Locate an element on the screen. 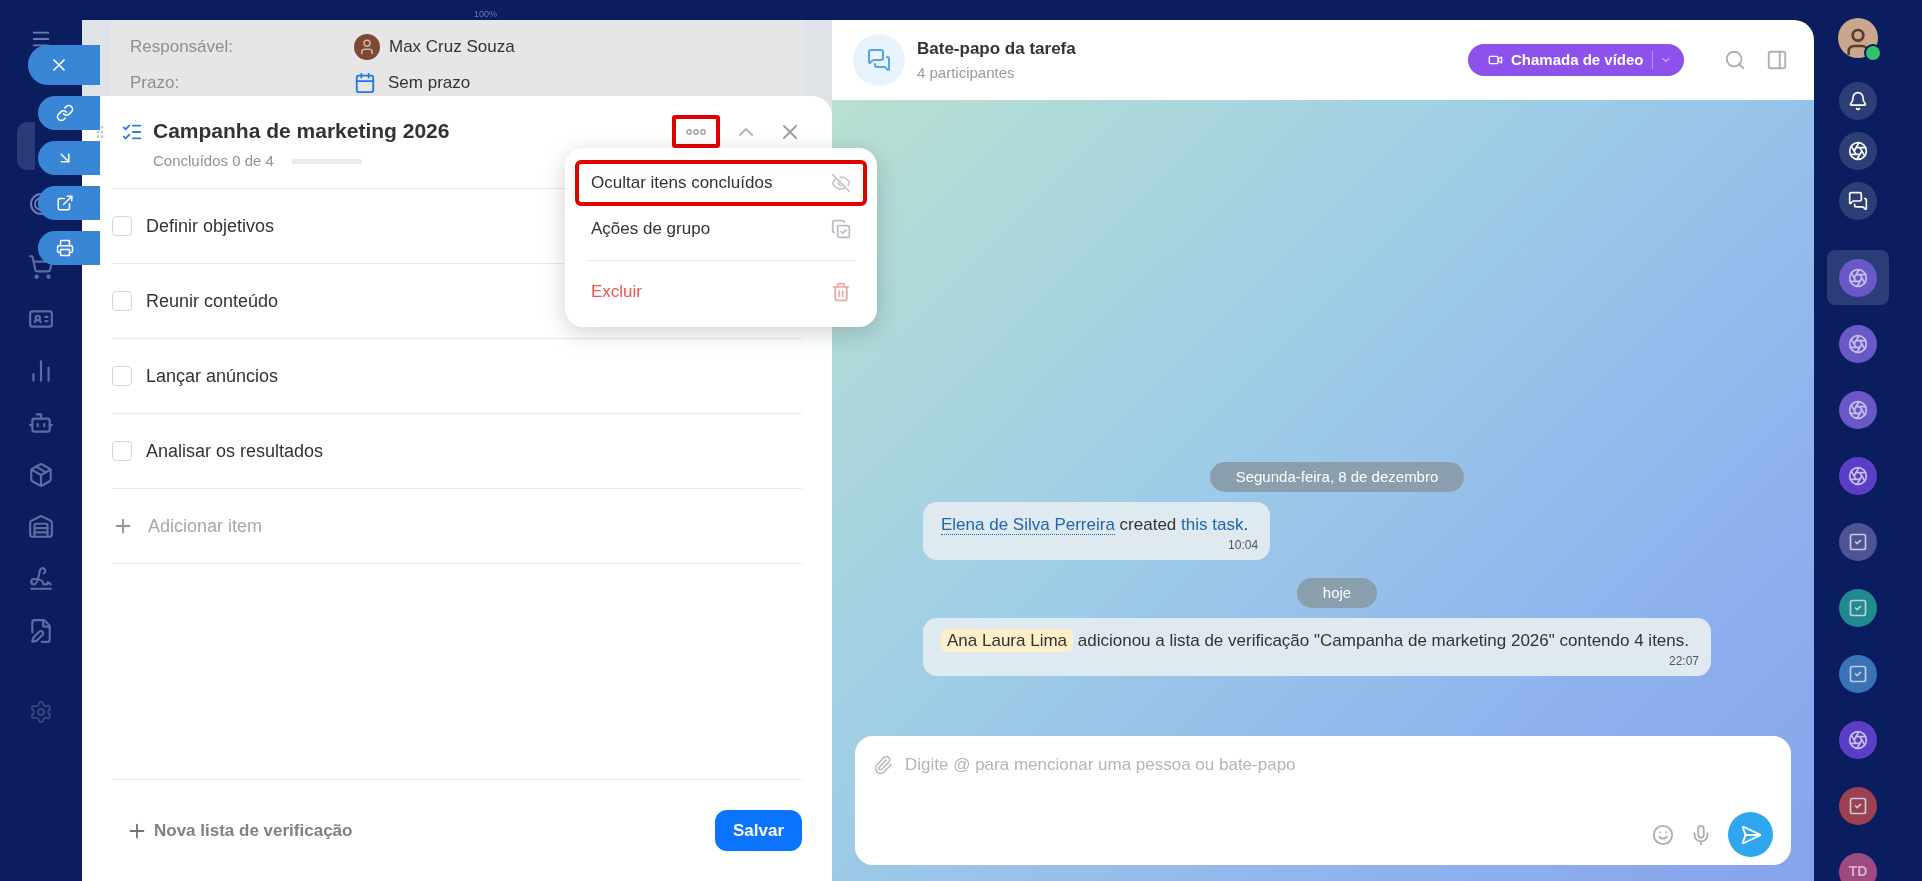 Image resolution: width=1922 pixels, height=881 pixels. checklist-item: Reunir conteúdo is located at coordinates (212, 301).